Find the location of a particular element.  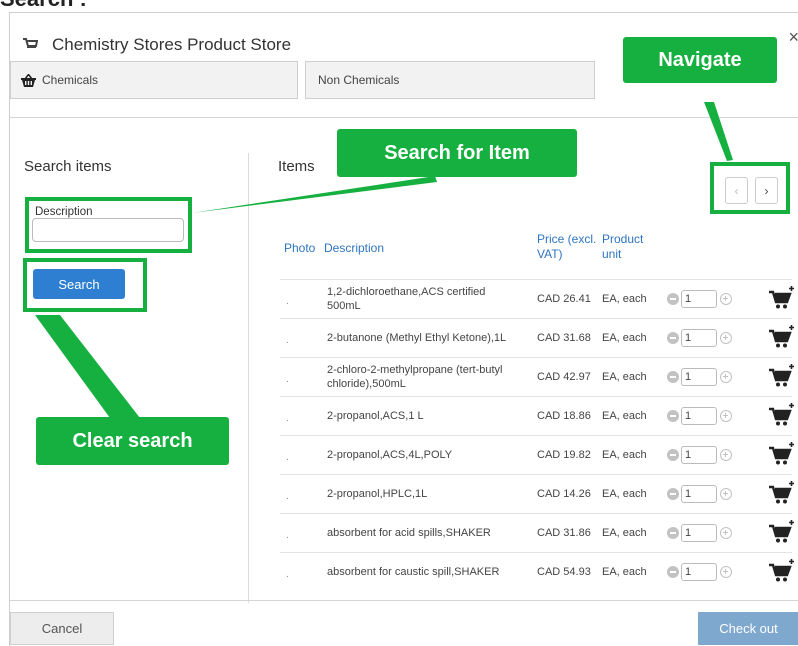

clear-search-callout: Clear search is located at coordinates (132, 441).